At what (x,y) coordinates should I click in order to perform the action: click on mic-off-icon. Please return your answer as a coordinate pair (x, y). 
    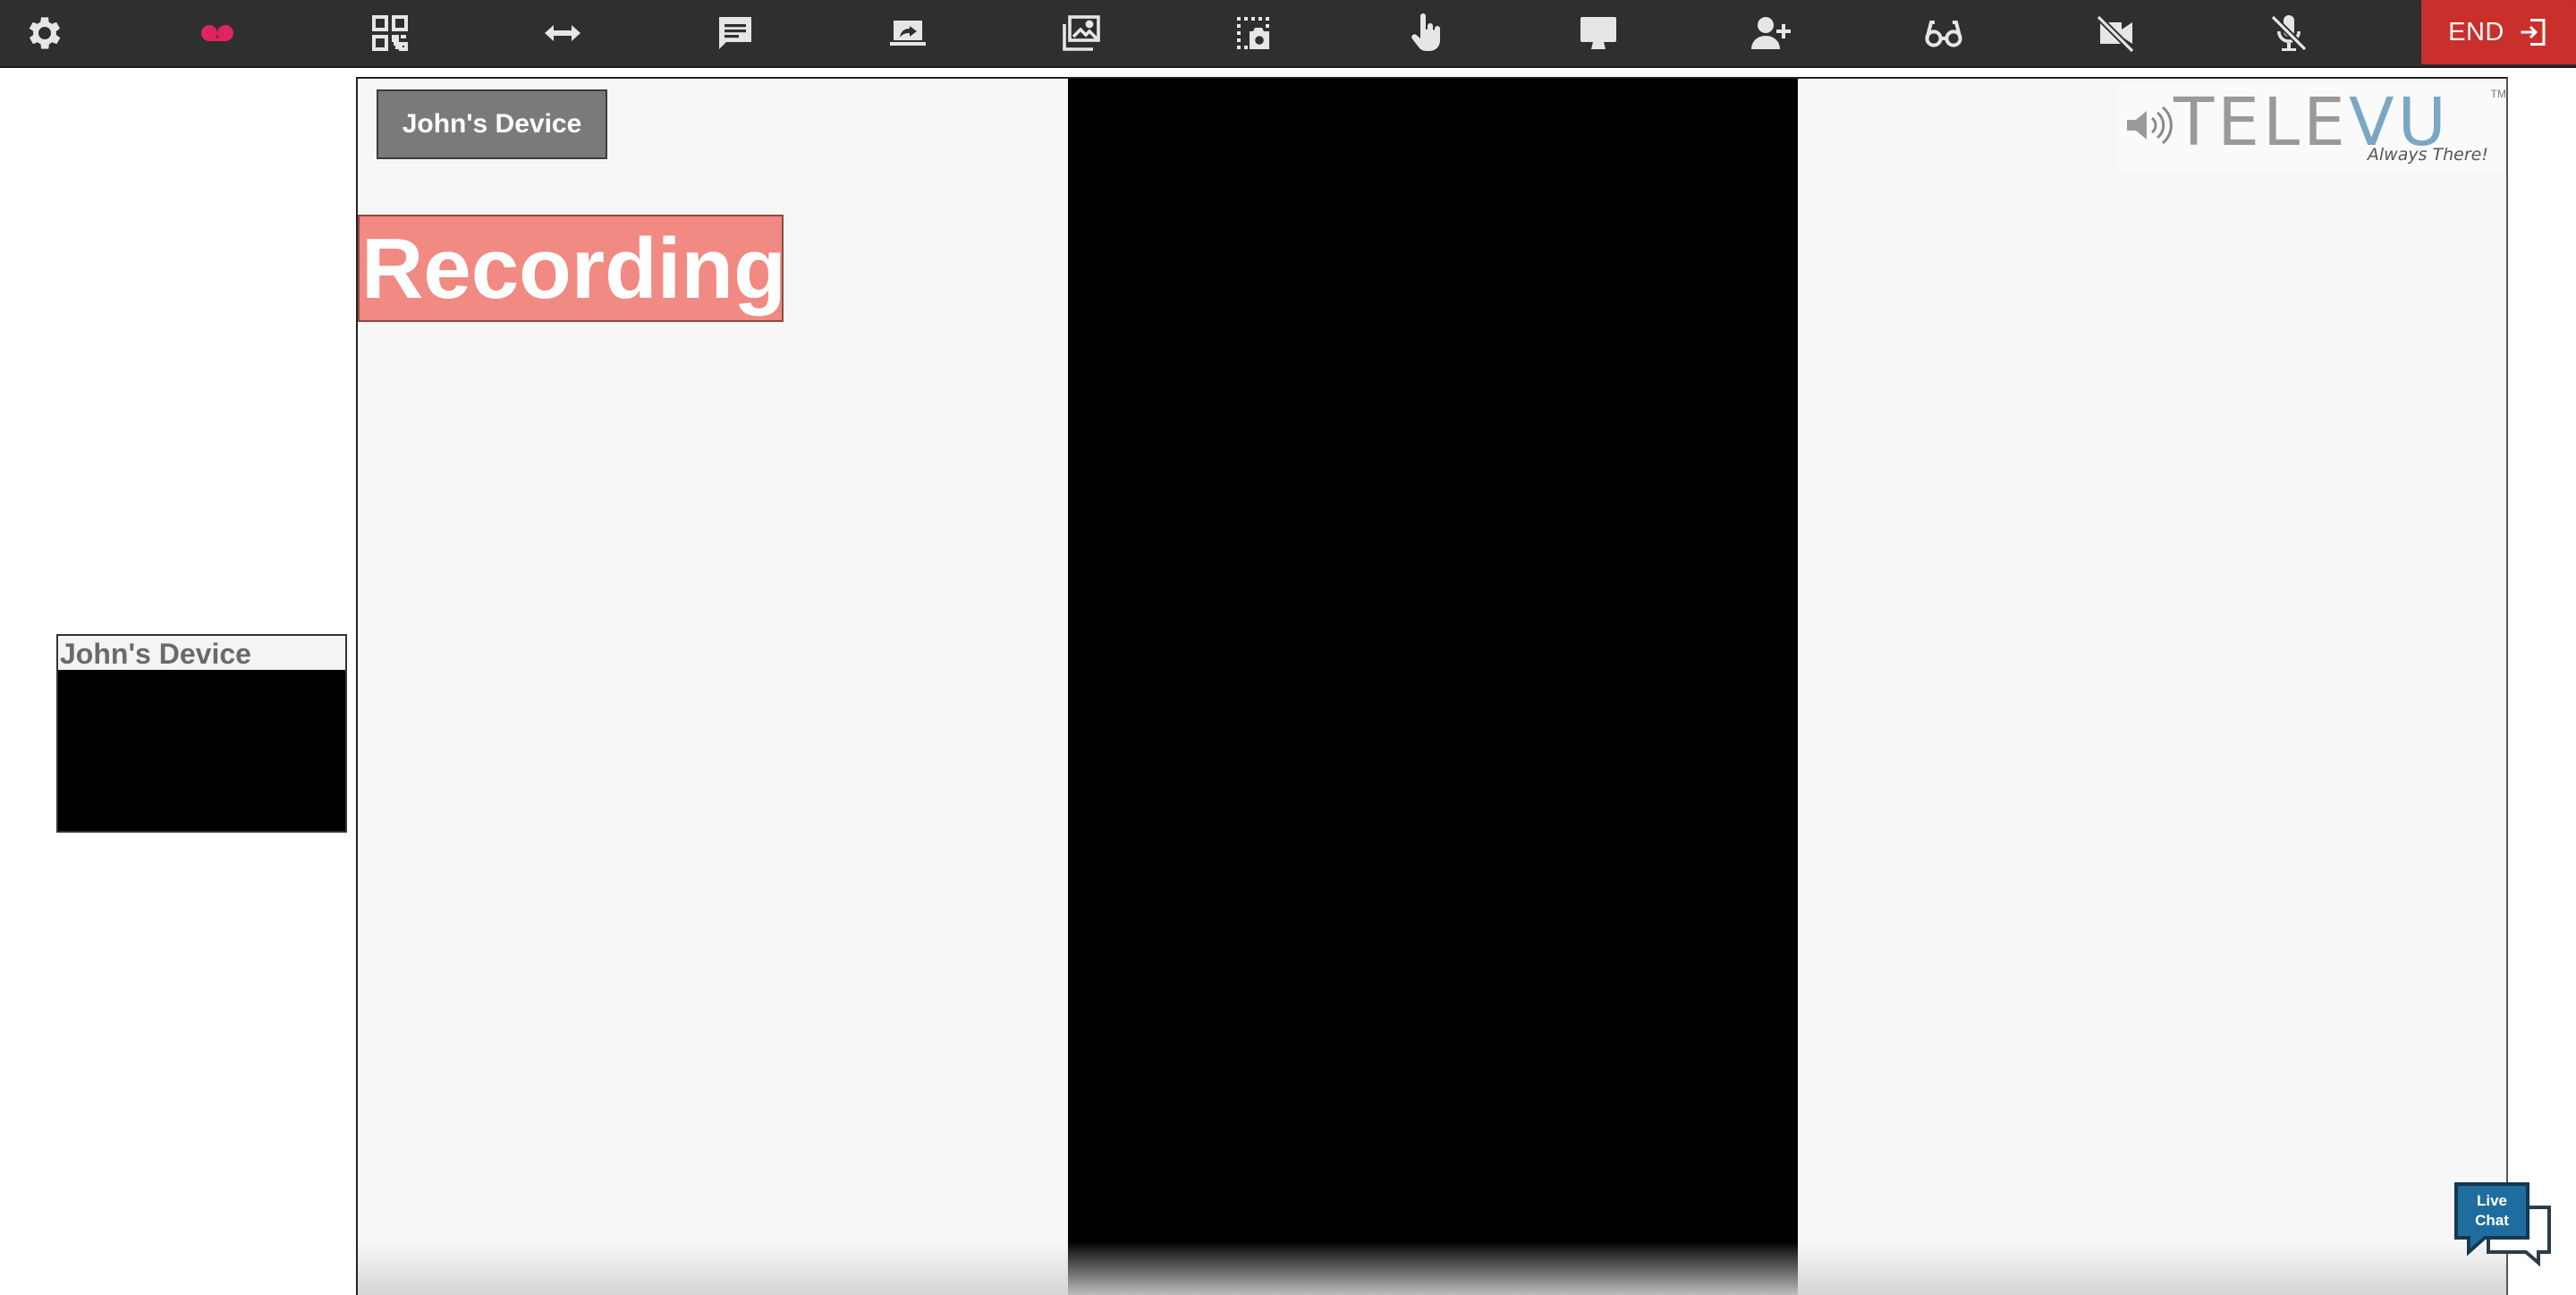
    Looking at the image, I should click on (2289, 33).